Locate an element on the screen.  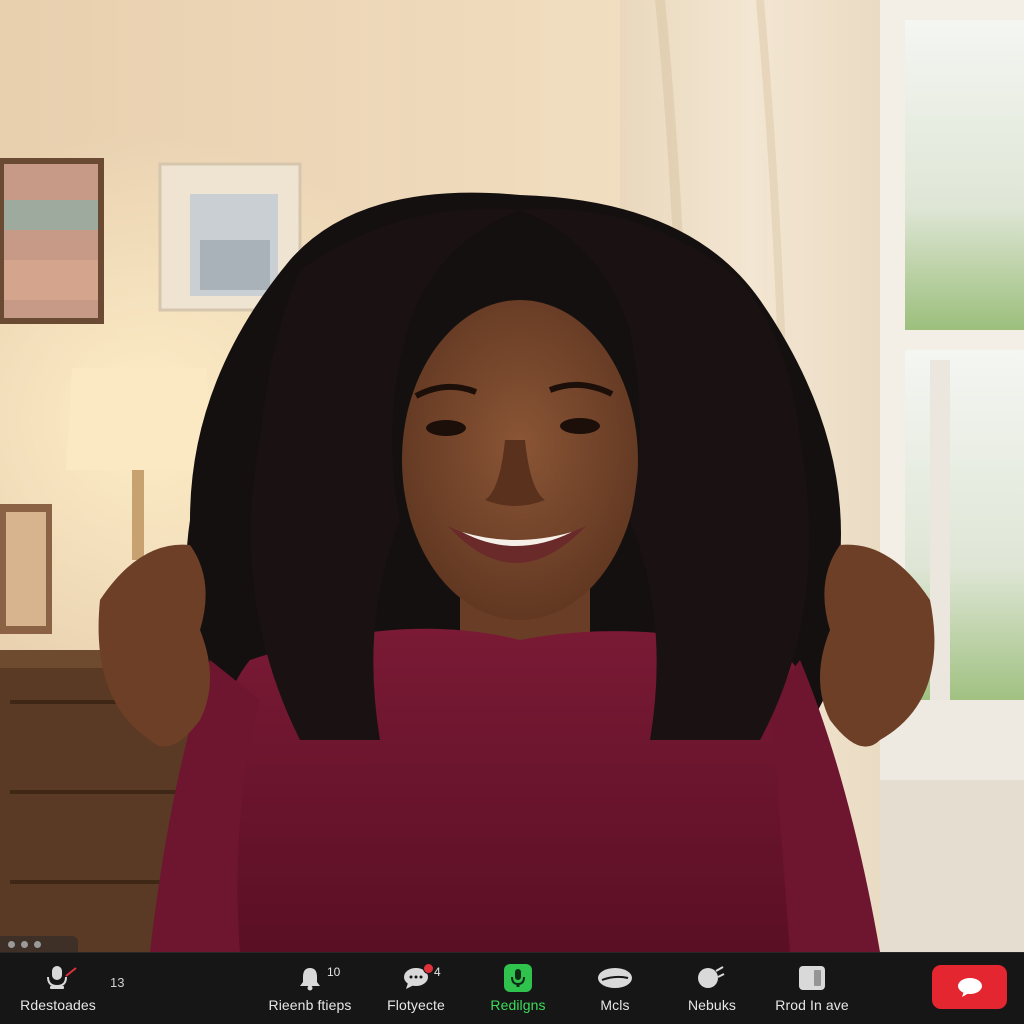
reactions-button: 10 Rieenb ftieps is located at coordinates (310, 988).